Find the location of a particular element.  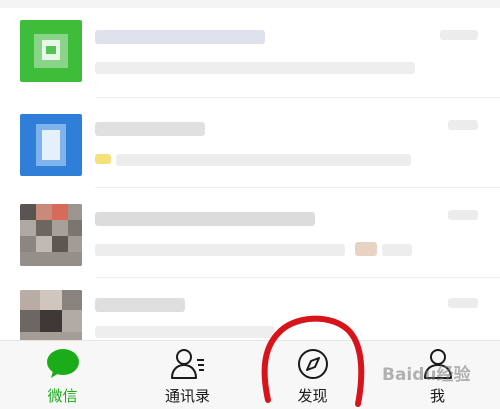

chat-bubble-icon is located at coordinates (62, 363).